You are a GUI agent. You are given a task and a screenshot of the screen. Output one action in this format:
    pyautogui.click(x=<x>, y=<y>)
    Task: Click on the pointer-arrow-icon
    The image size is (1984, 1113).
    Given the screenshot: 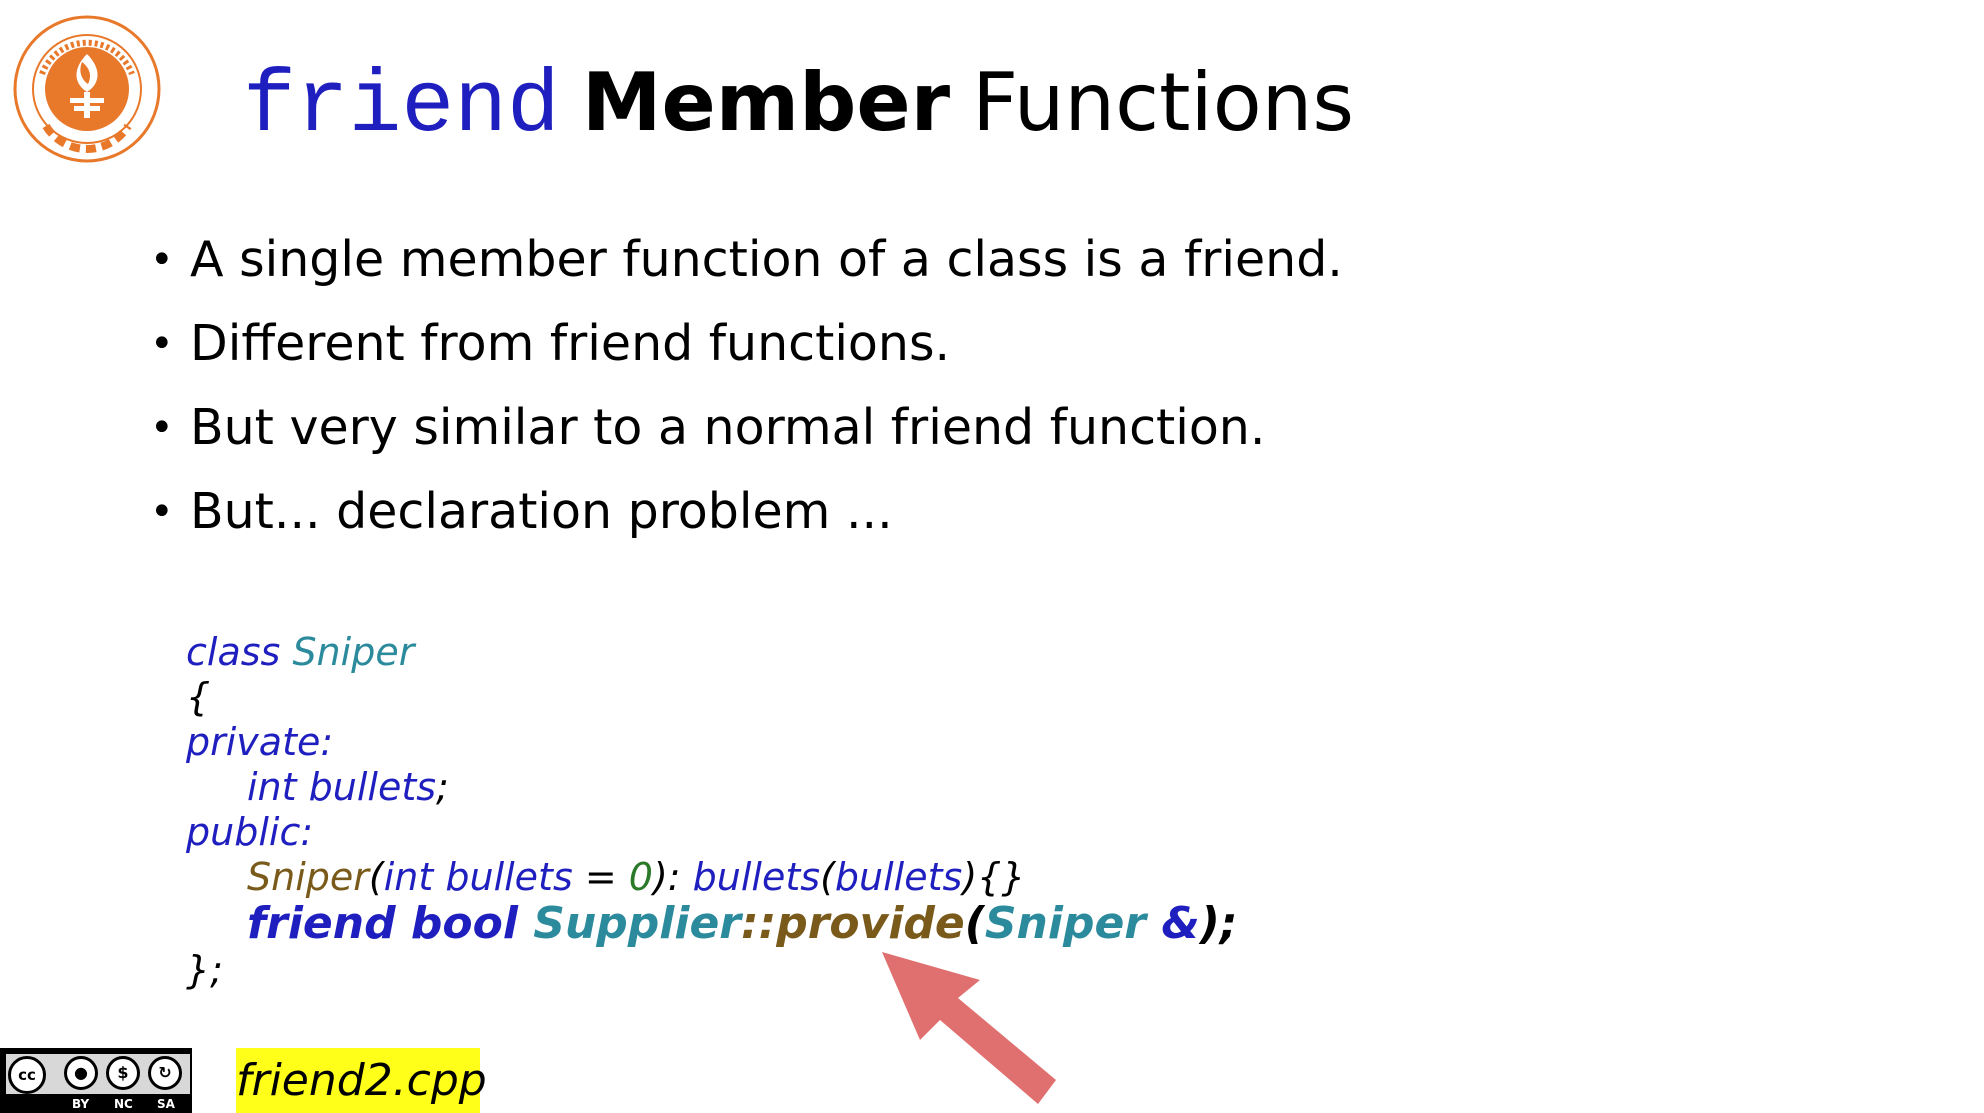 What is the action you would take?
    pyautogui.click(x=969, y=1028)
    